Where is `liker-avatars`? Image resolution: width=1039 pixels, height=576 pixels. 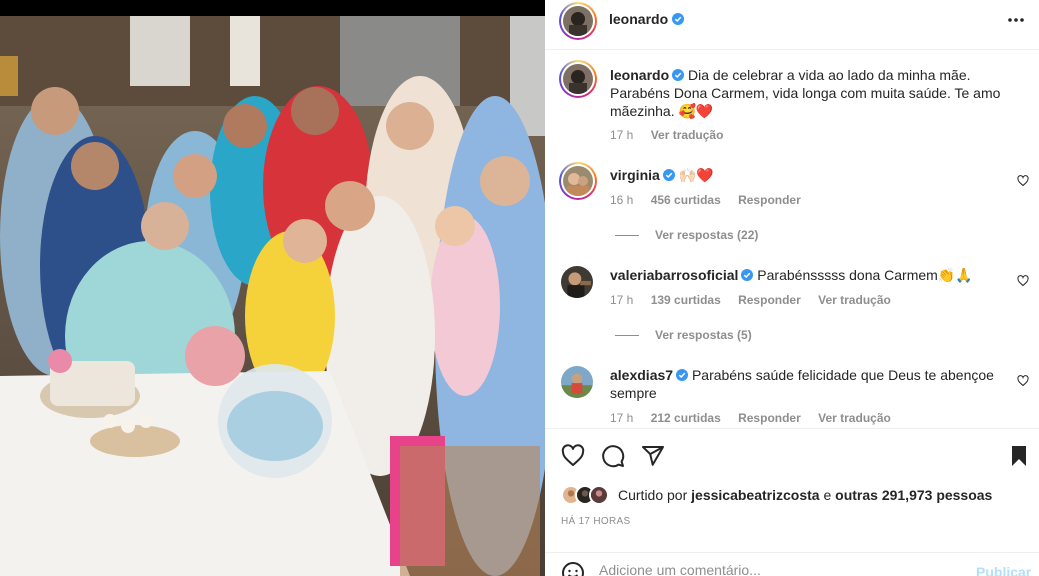
liker-avatars is located at coordinates (589, 495).